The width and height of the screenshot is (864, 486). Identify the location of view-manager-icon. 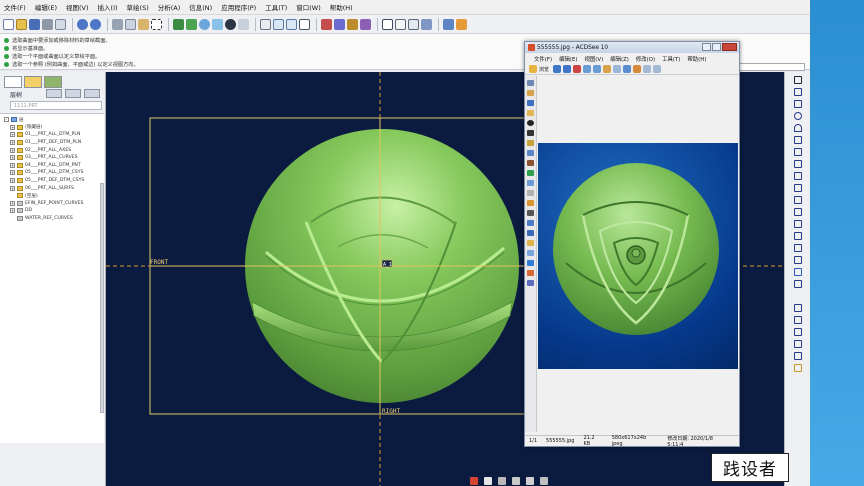
(243, 24).